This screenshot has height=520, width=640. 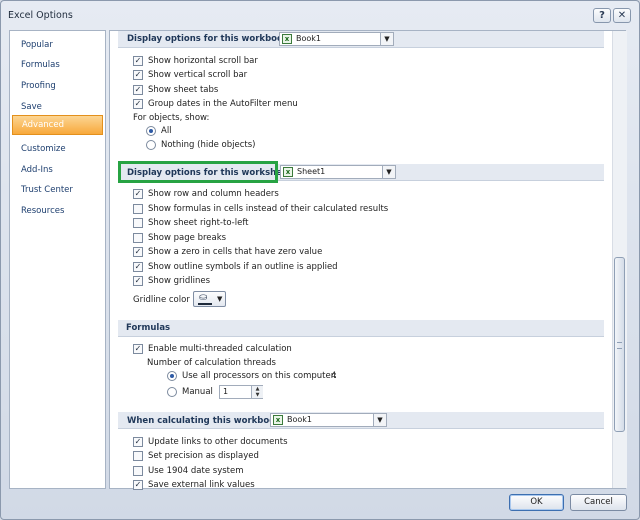 What do you see at coordinates (241, 392) in the screenshot?
I see `manual-threads-spinner: 1 ▲ ▼` at bounding box center [241, 392].